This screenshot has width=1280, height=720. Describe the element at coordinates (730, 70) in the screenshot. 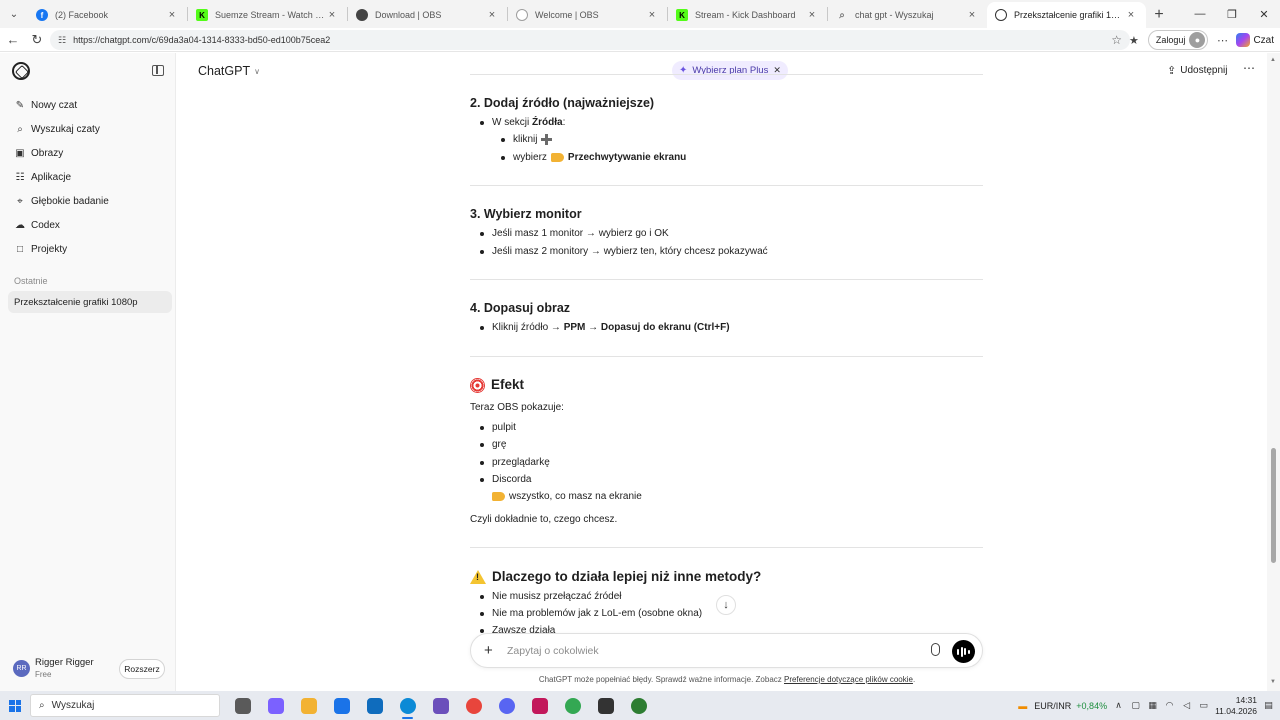

I see `plan-upsell-pill: ✦ Wybierz plan Plus ✕` at that location.